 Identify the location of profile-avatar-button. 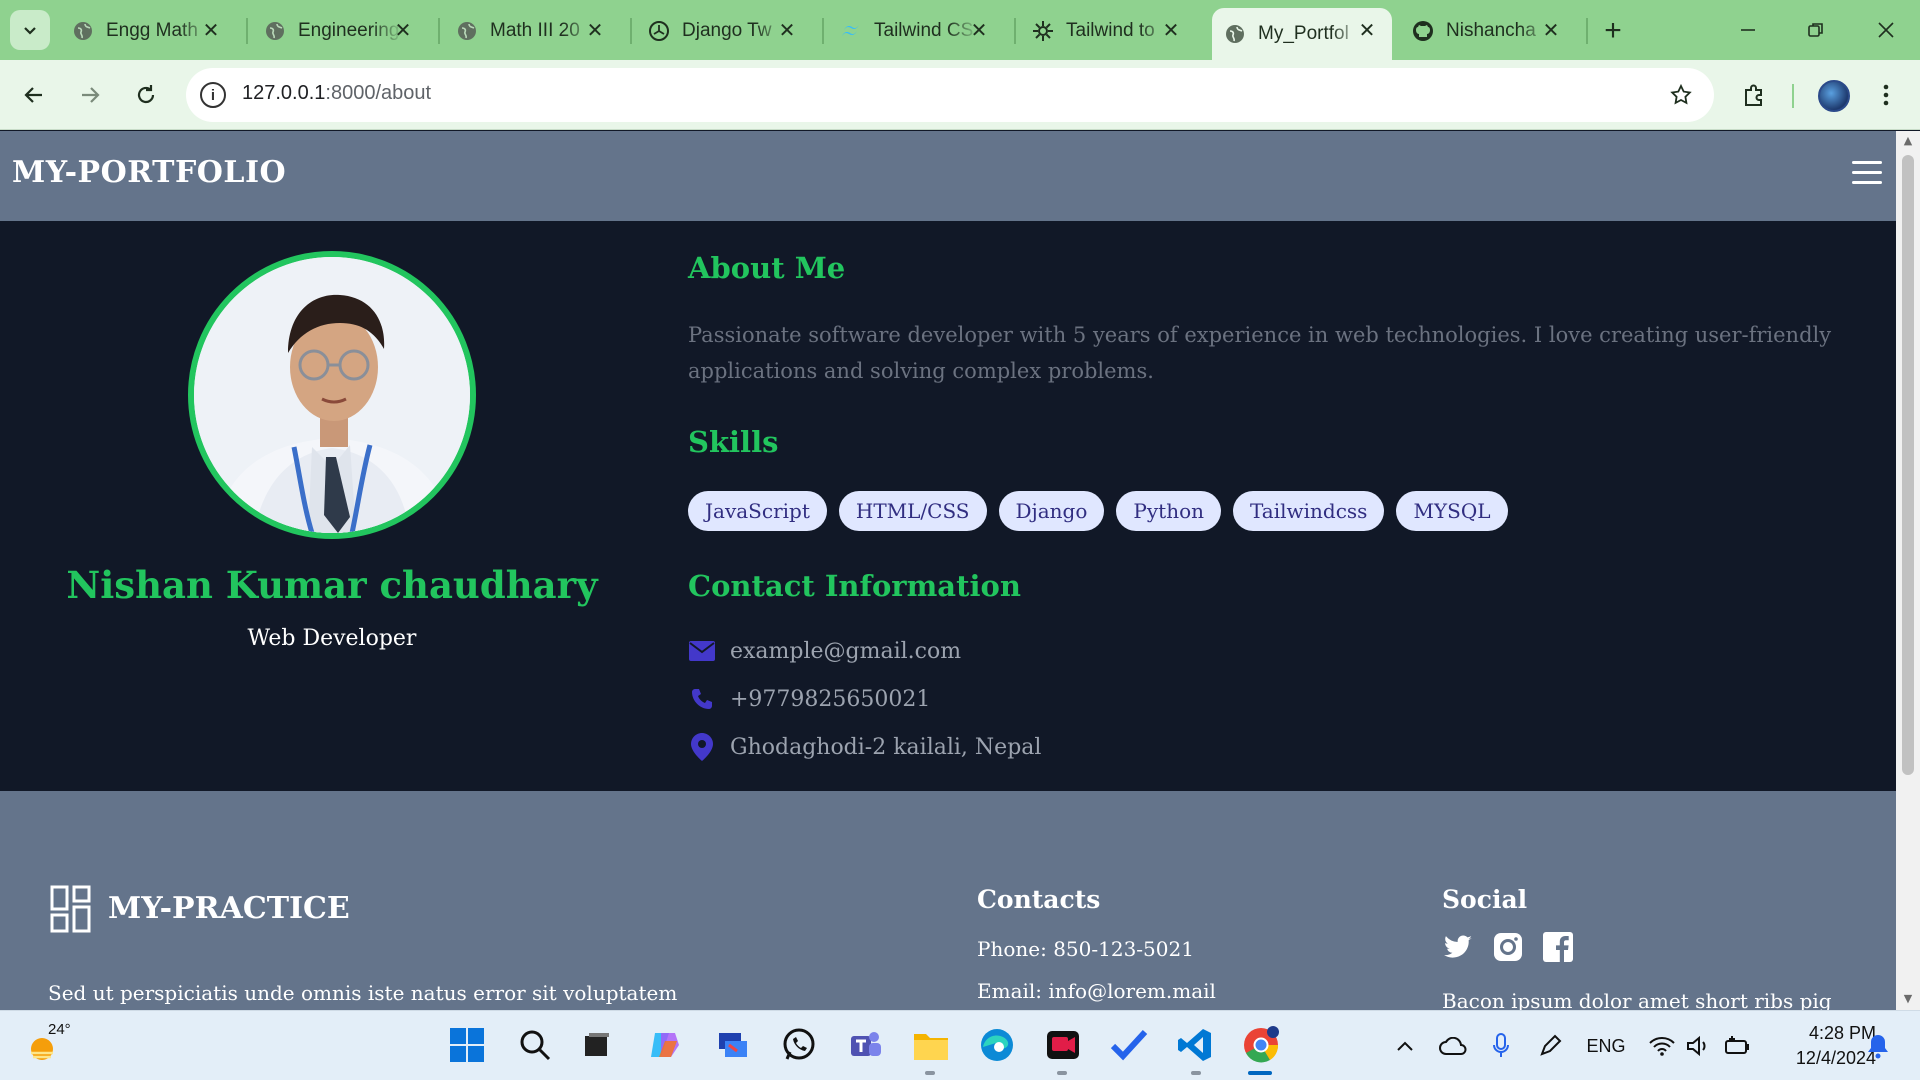
(1834, 96).